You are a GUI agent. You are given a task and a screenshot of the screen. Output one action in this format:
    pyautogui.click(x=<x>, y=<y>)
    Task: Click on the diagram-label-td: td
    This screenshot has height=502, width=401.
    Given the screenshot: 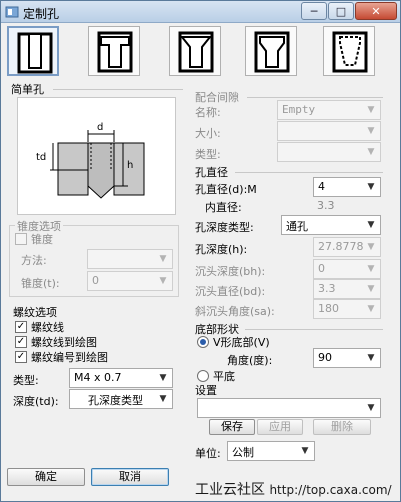 What is the action you would take?
    pyautogui.click(x=41, y=157)
    